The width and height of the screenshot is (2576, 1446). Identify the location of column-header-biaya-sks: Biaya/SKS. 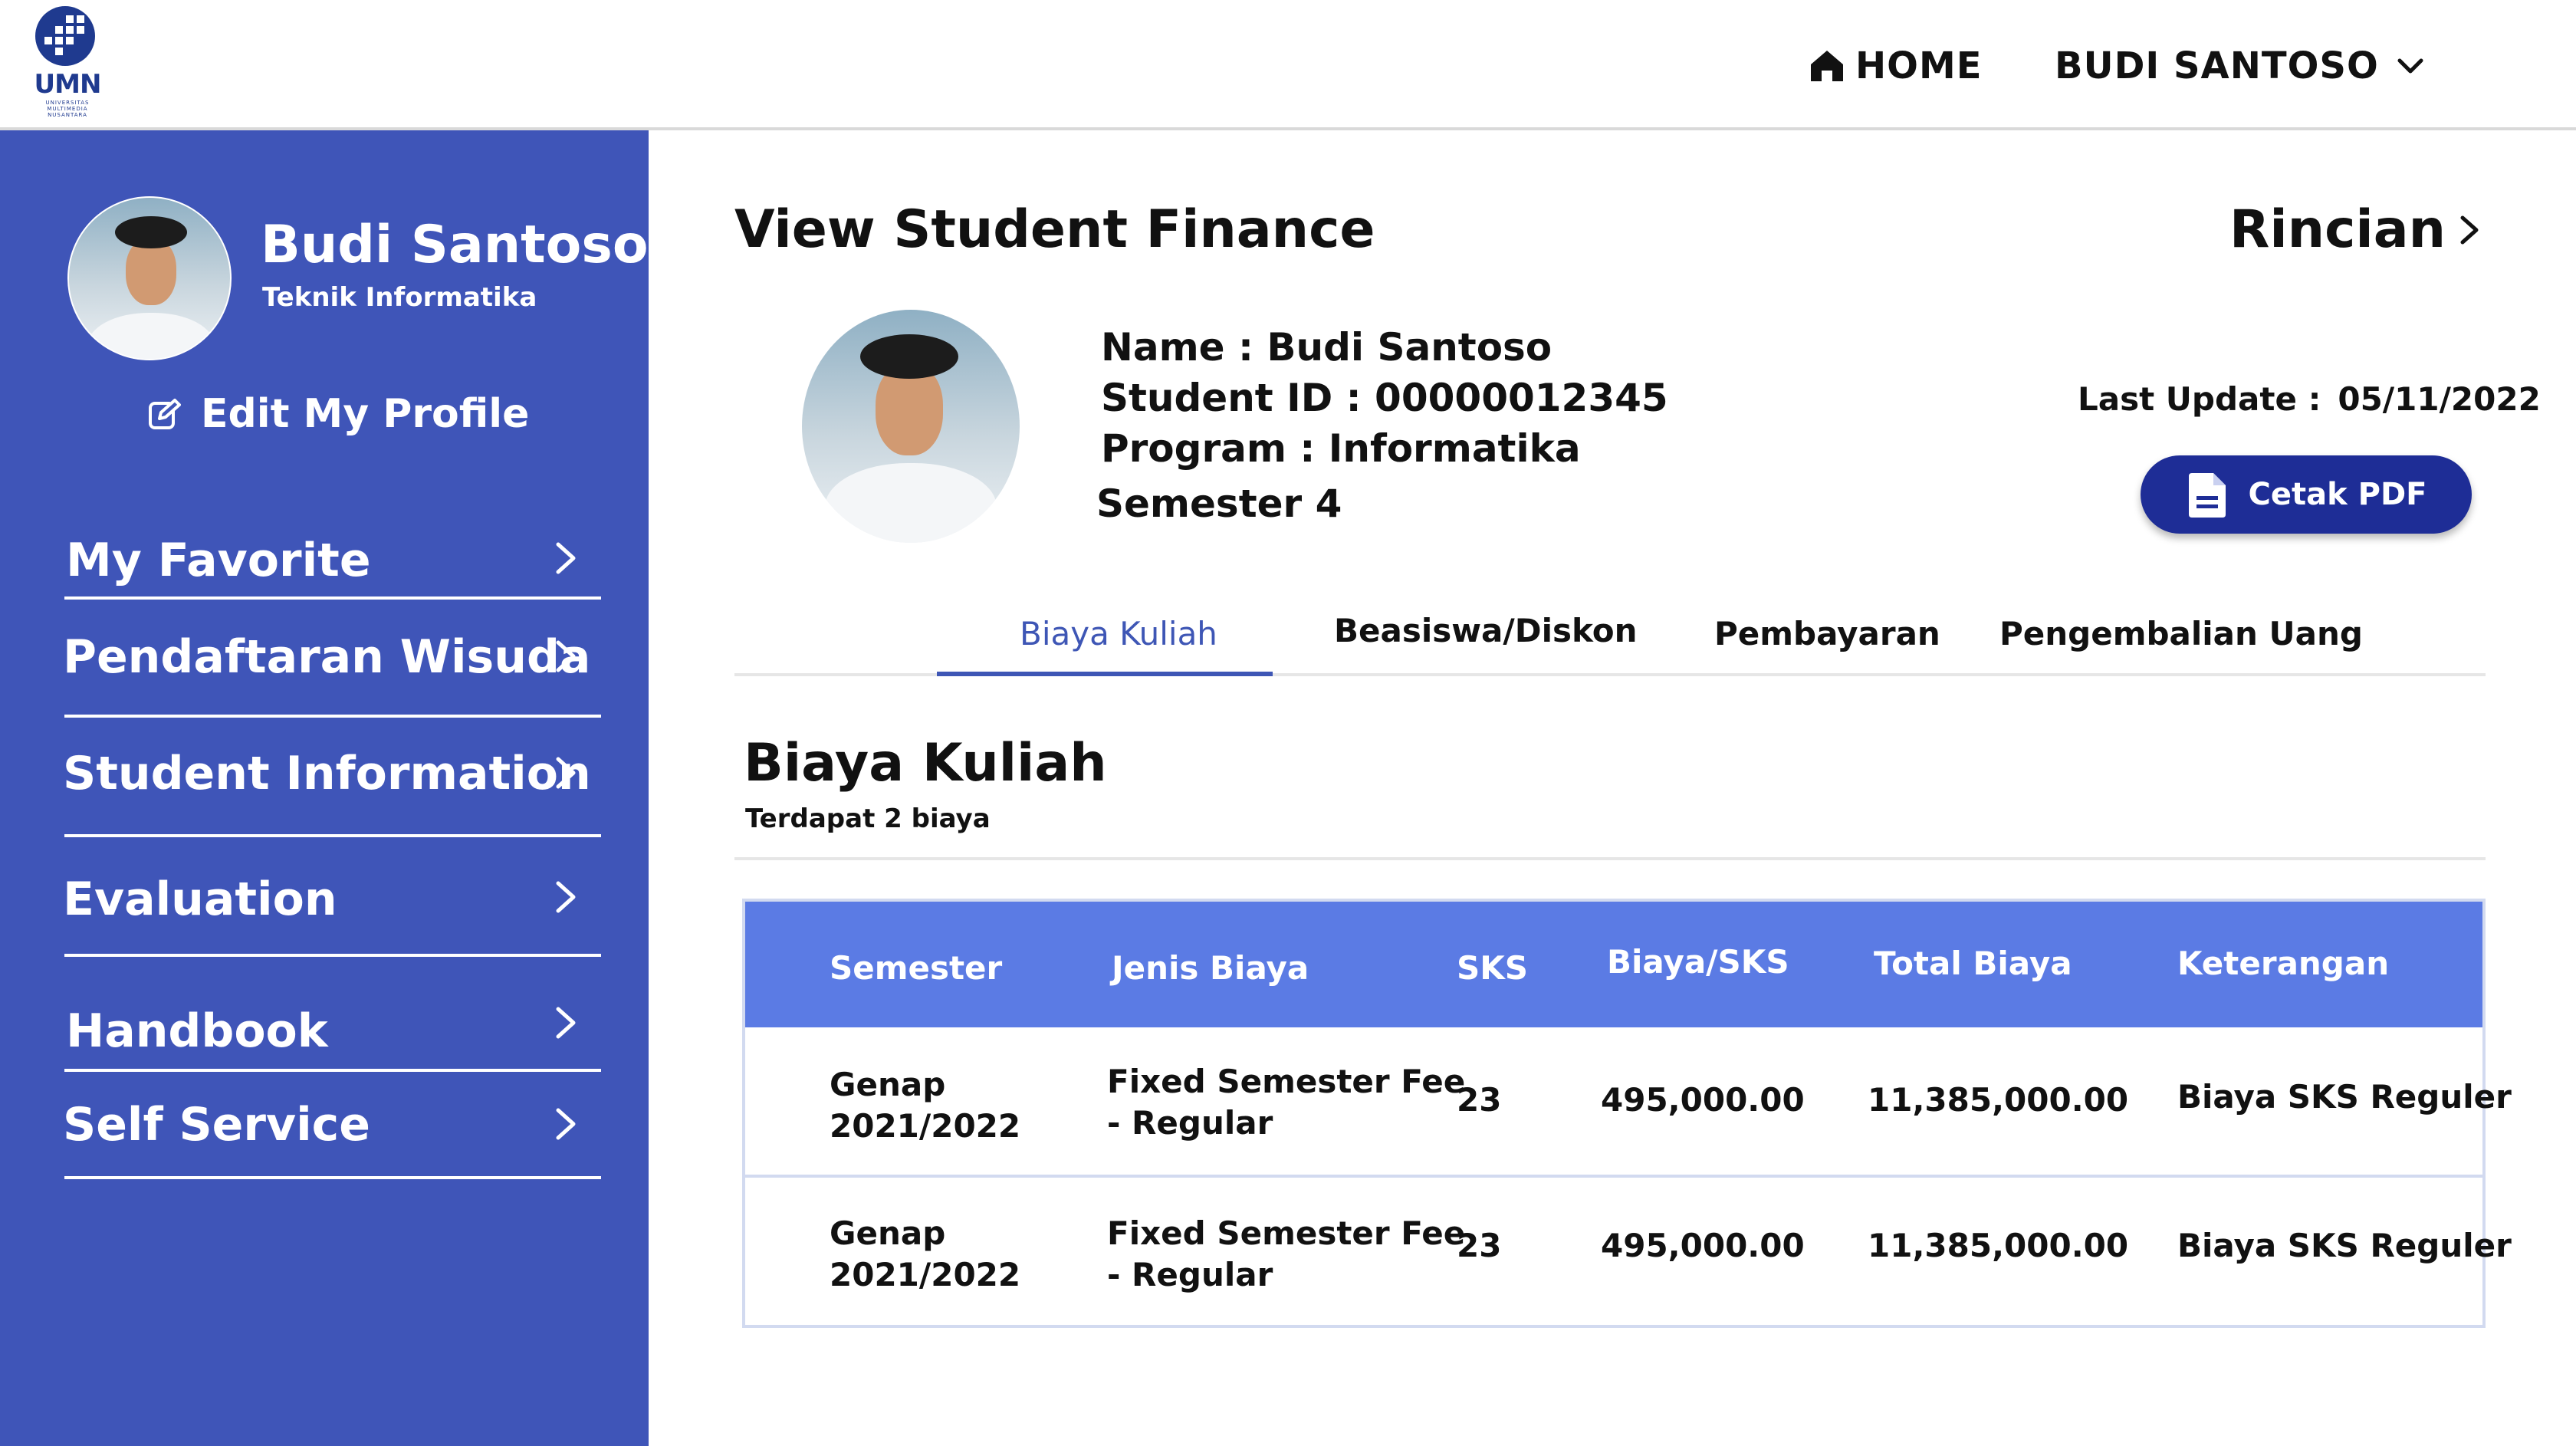
(1698, 962).